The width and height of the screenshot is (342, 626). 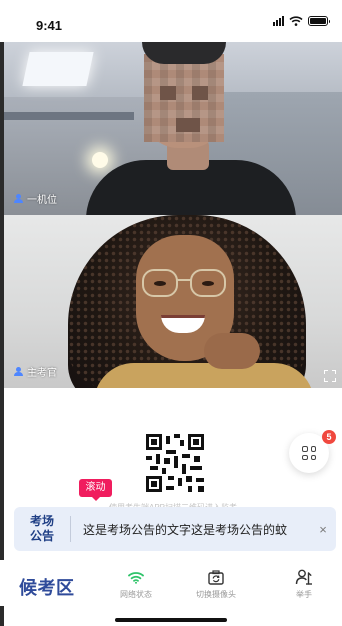 I want to click on examiner-label-text: 主考官, so click(x=42, y=373).